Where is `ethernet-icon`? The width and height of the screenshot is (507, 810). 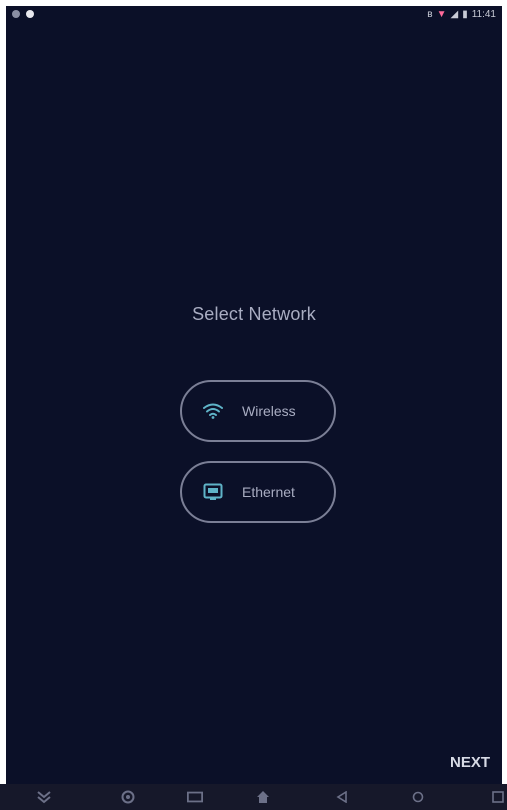
ethernet-icon is located at coordinates (213, 492).